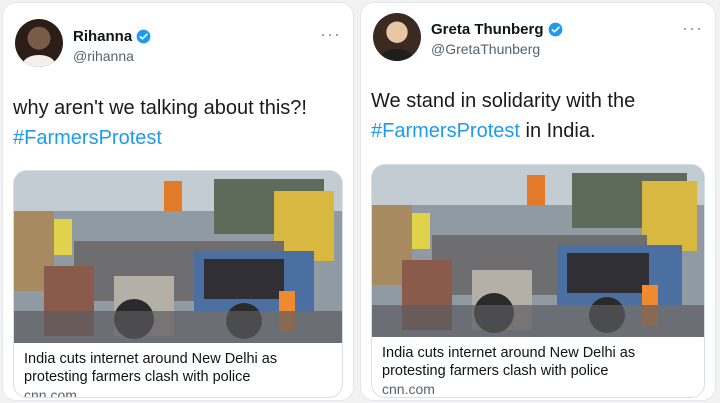 The height and width of the screenshot is (403, 720). What do you see at coordinates (102, 36) in the screenshot?
I see `author-name: Rihanna` at bounding box center [102, 36].